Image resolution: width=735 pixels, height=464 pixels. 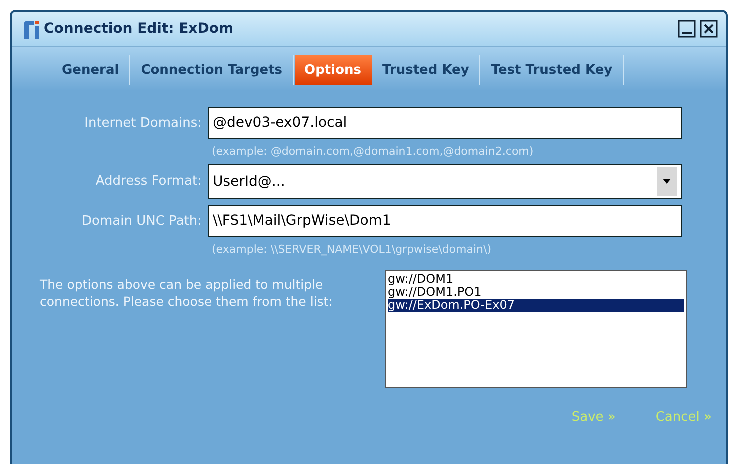 I want to click on input-field: @dev03-ex07.local, so click(x=445, y=123).